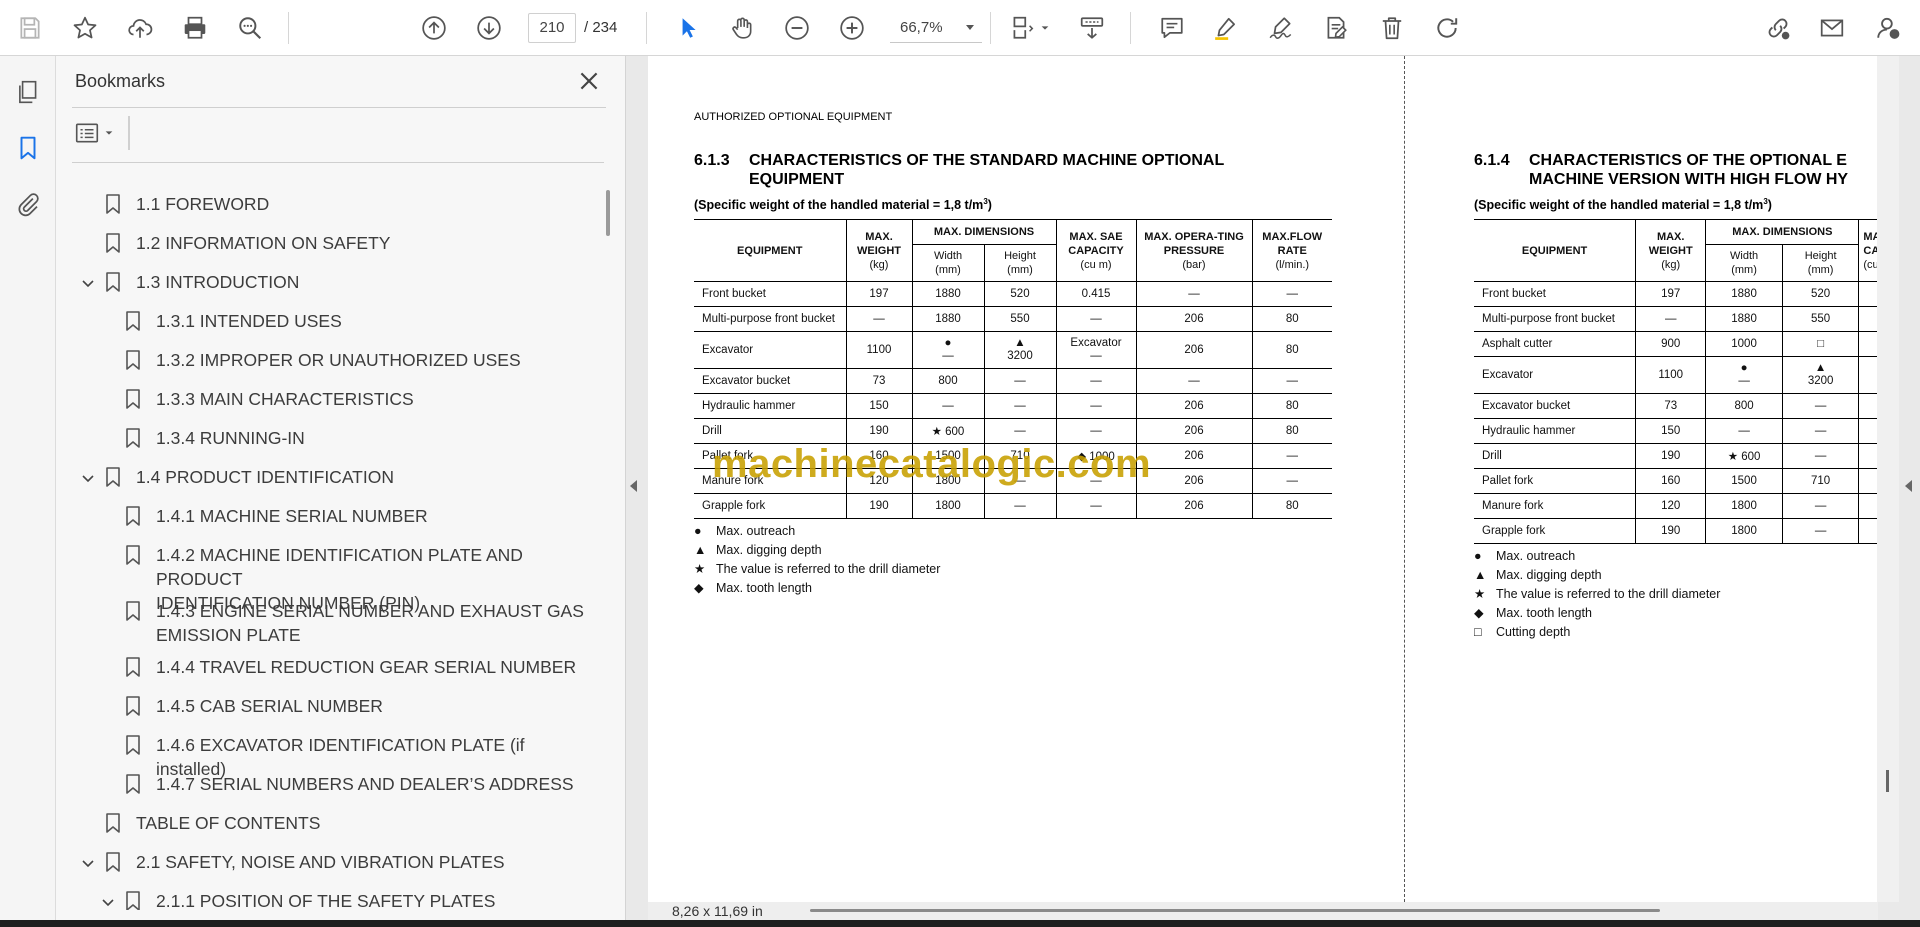  Describe the element at coordinates (1888, 28) in the screenshot. I see `account-icon` at that location.